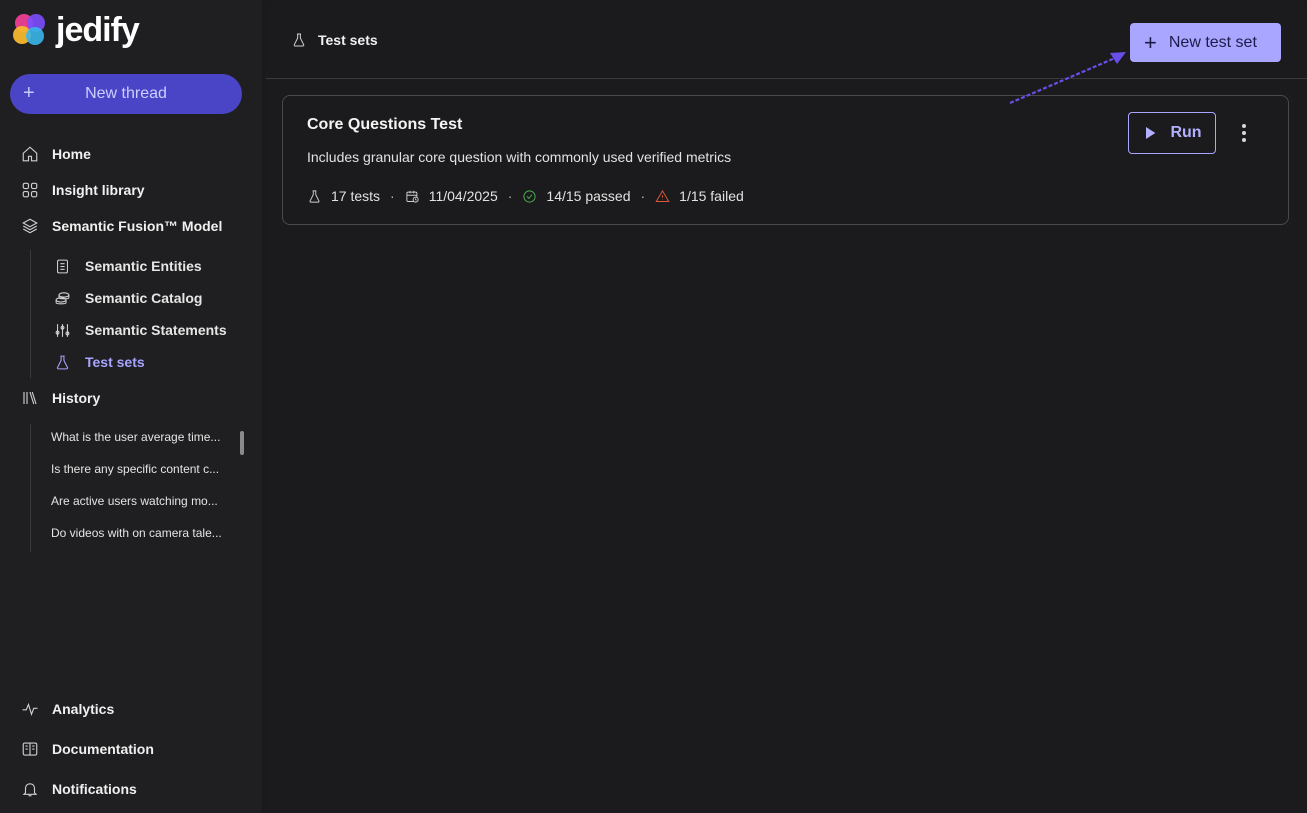 The image size is (1307, 813). What do you see at coordinates (71, 154) in the screenshot?
I see `nav-home-label: Home` at bounding box center [71, 154].